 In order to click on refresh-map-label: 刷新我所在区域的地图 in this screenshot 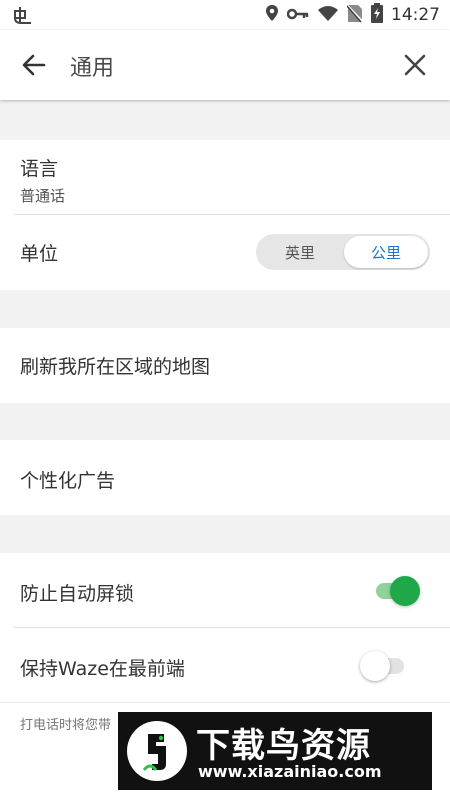, I will do `click(115, 367)`.